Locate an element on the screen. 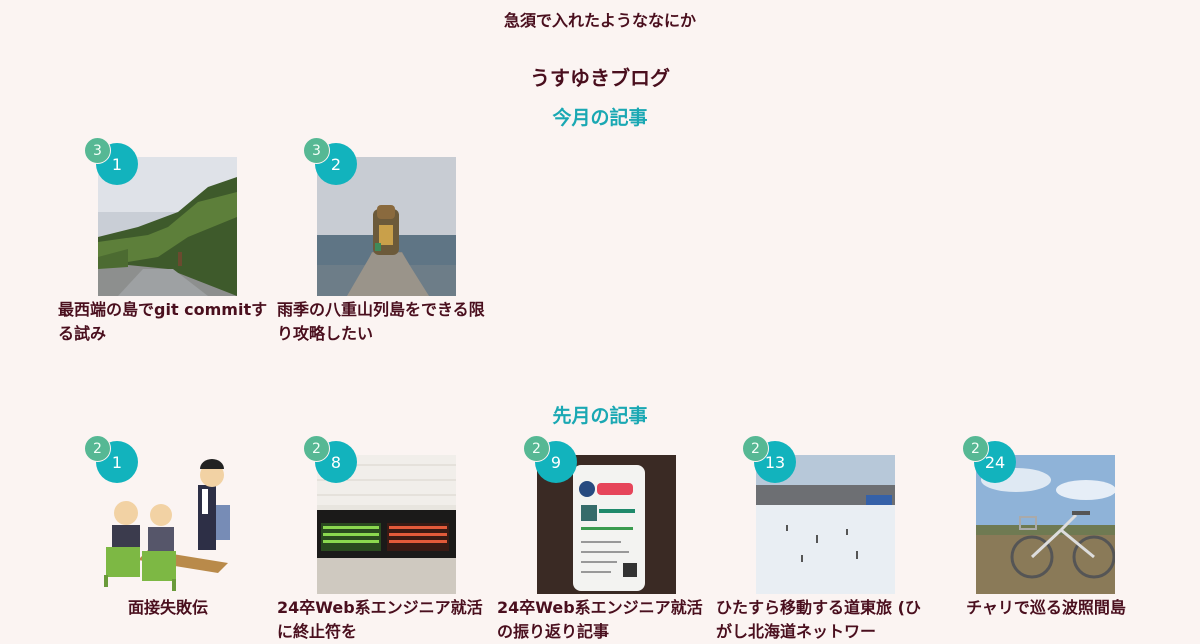  blog-title: うすゆきブログ is located at coordinates (600, 76).